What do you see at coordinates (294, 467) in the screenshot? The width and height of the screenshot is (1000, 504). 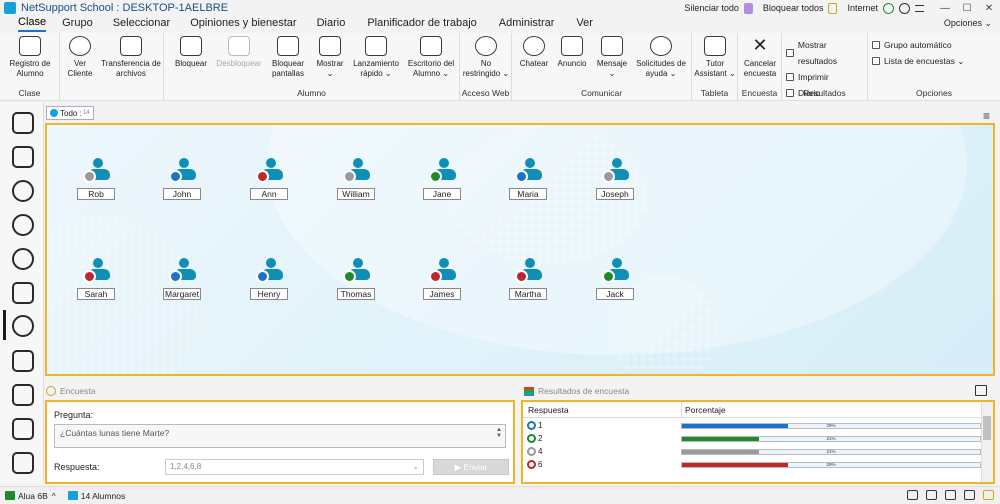 I see `answer-select: 1,2,4,6,8 ⌄` at bounding box center [294, 467].